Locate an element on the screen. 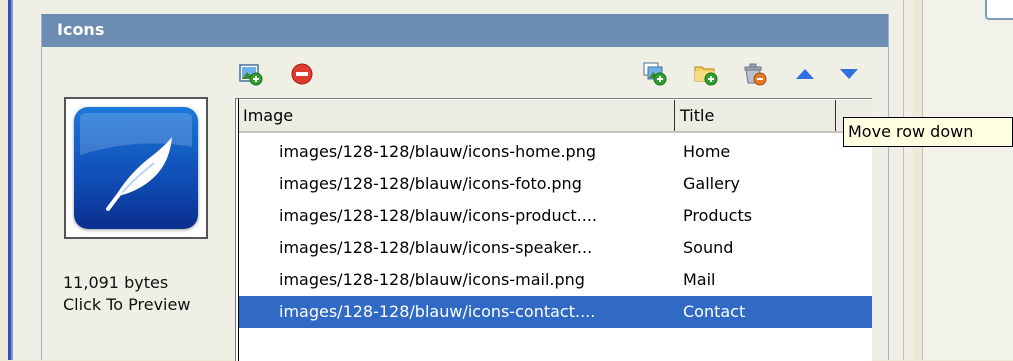 Image resolution: width=1013 pixels, height=361 pixels. add-folder-icon is located at coordinates (706, 76).